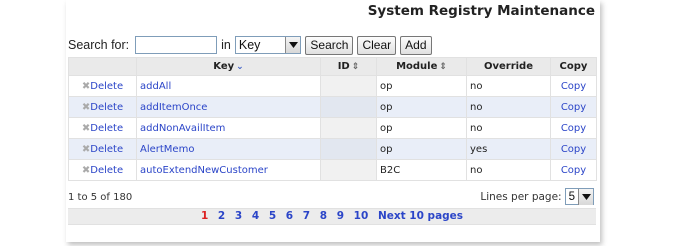 This screenshot has width=675, height=246. What do you see at coordinates (268, 45) in the screenshot?
I see `search-field-select: Key` at bounding box center [268, 45].